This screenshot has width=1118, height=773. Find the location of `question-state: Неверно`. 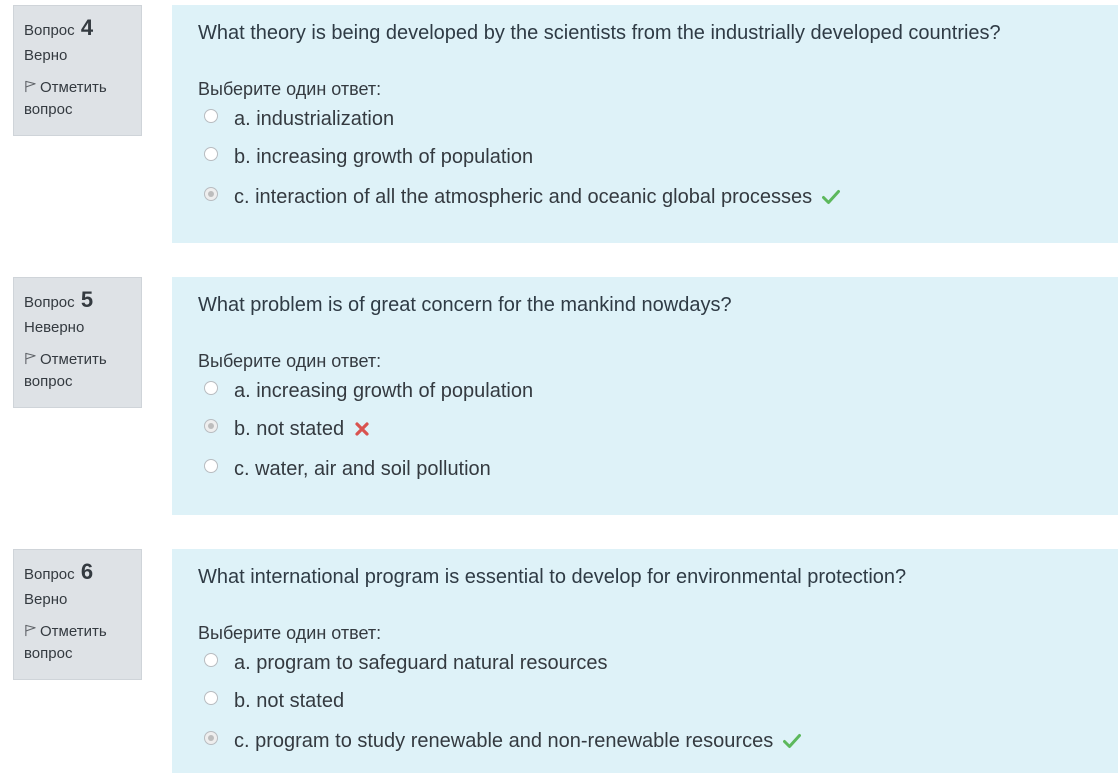

question-state: Неверно is located at coordinates (54, 327).